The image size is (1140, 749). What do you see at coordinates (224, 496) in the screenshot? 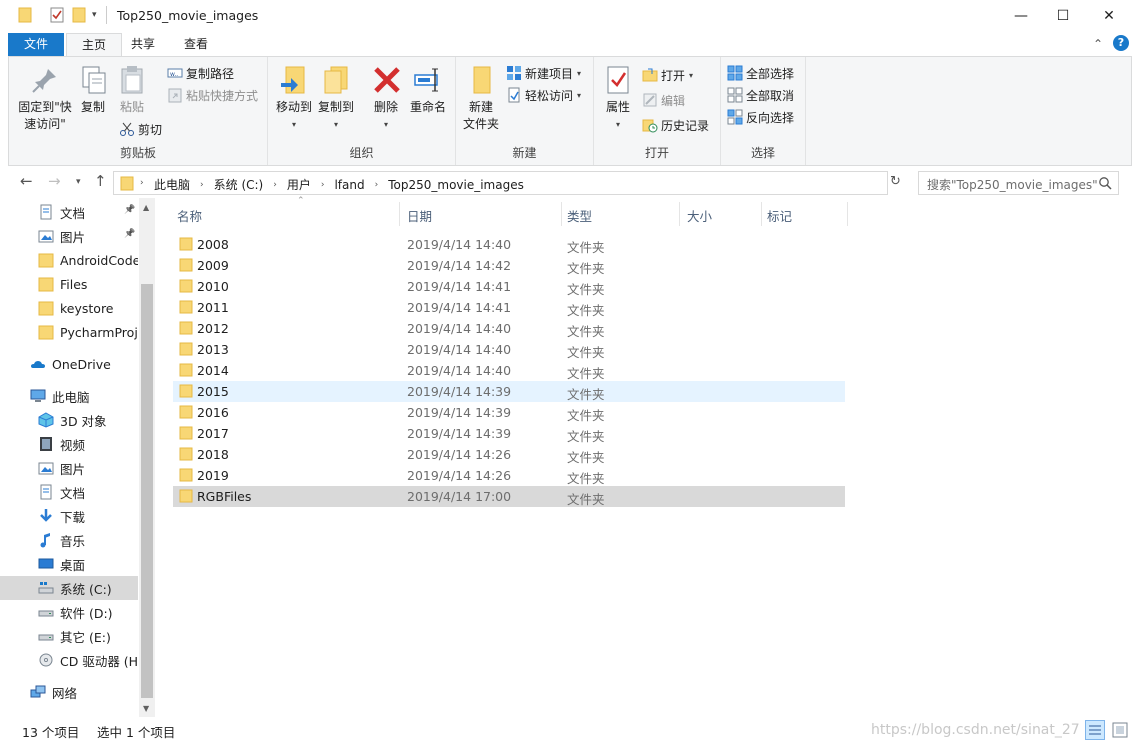
I see `file-name: RGBFiles` at bounding box center [224, 496].